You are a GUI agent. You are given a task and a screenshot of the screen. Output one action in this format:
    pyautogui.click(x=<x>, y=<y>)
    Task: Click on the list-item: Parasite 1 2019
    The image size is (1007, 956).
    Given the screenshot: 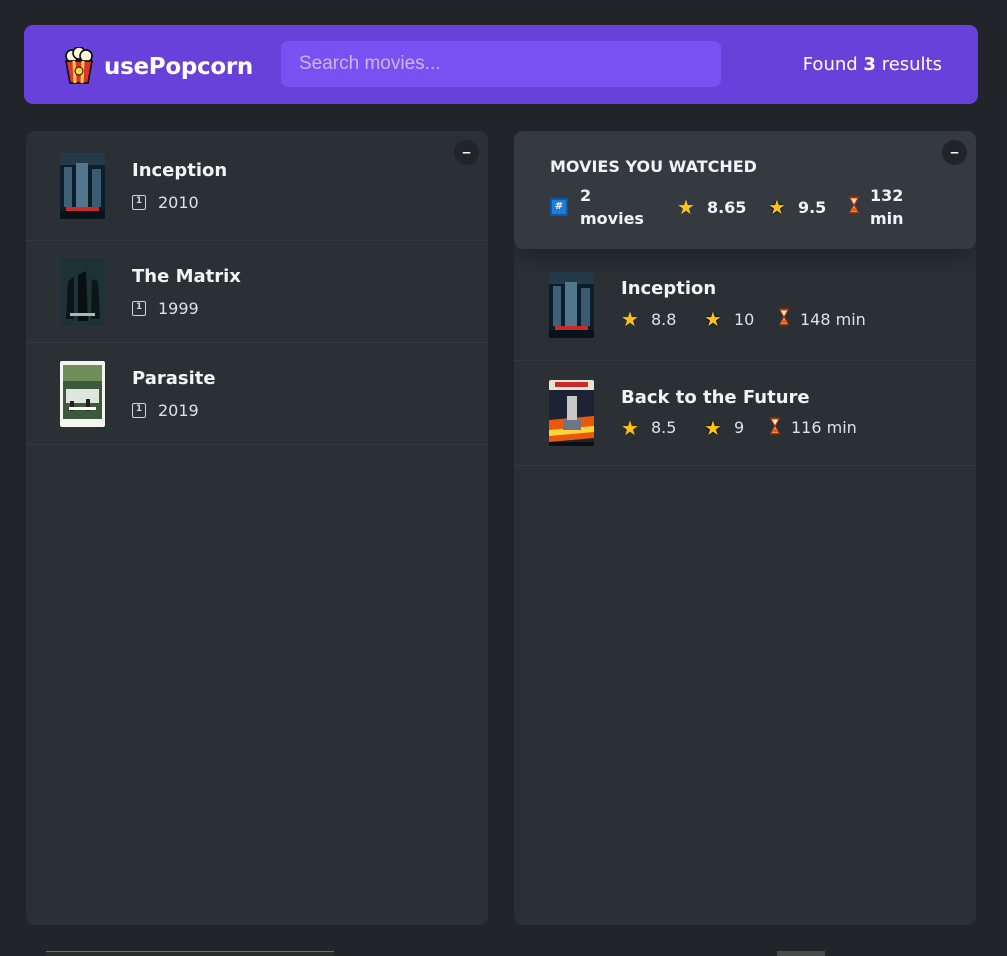 What is the action you would take?
    pyautogui.click(x=257, y=394)
    